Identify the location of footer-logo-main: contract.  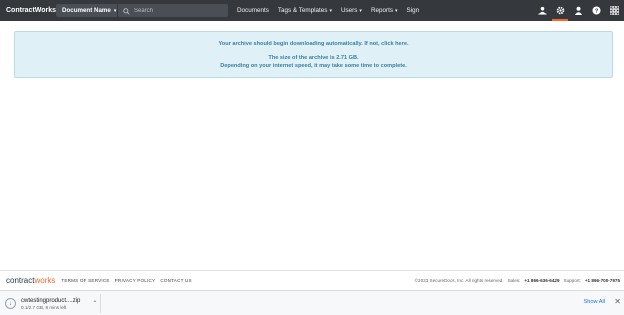
(20, 280).